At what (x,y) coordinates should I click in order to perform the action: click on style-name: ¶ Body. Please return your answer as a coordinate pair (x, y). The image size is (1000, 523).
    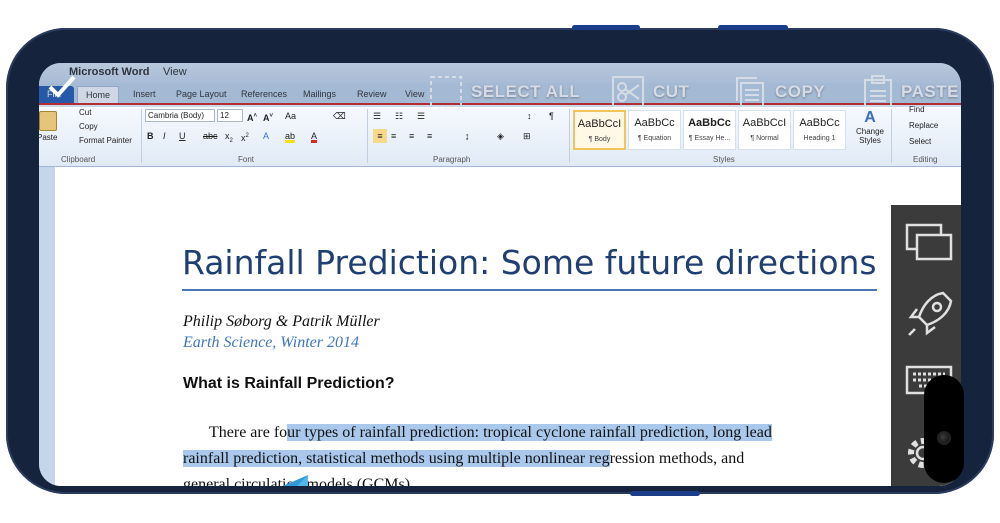
    Looking at the image, I should click on (599, 139).